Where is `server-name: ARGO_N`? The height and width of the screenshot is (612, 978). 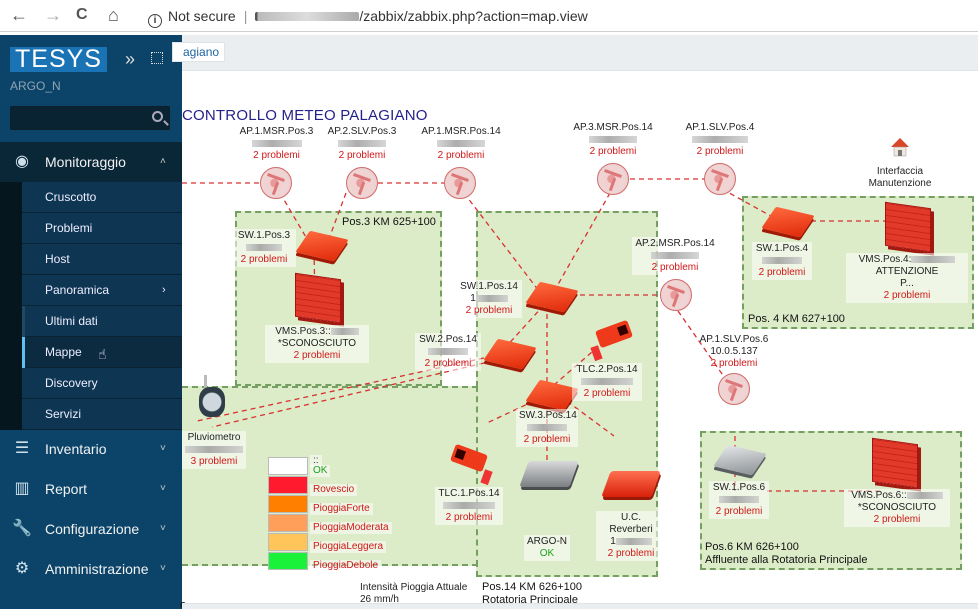 server-name: ARGO_N is located at coordinates (35, 86).